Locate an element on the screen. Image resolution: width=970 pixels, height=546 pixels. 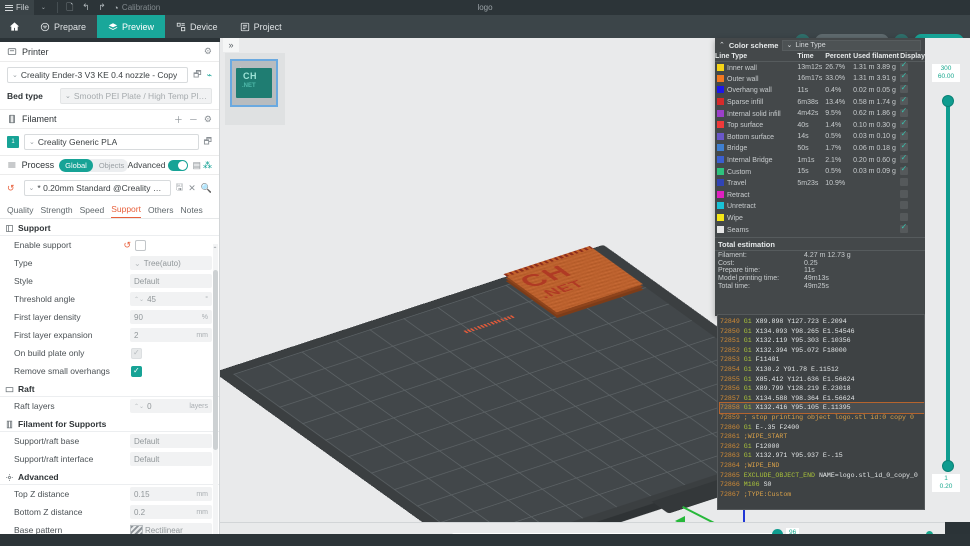
tab-project: Project is located at coordinates (261, 26).